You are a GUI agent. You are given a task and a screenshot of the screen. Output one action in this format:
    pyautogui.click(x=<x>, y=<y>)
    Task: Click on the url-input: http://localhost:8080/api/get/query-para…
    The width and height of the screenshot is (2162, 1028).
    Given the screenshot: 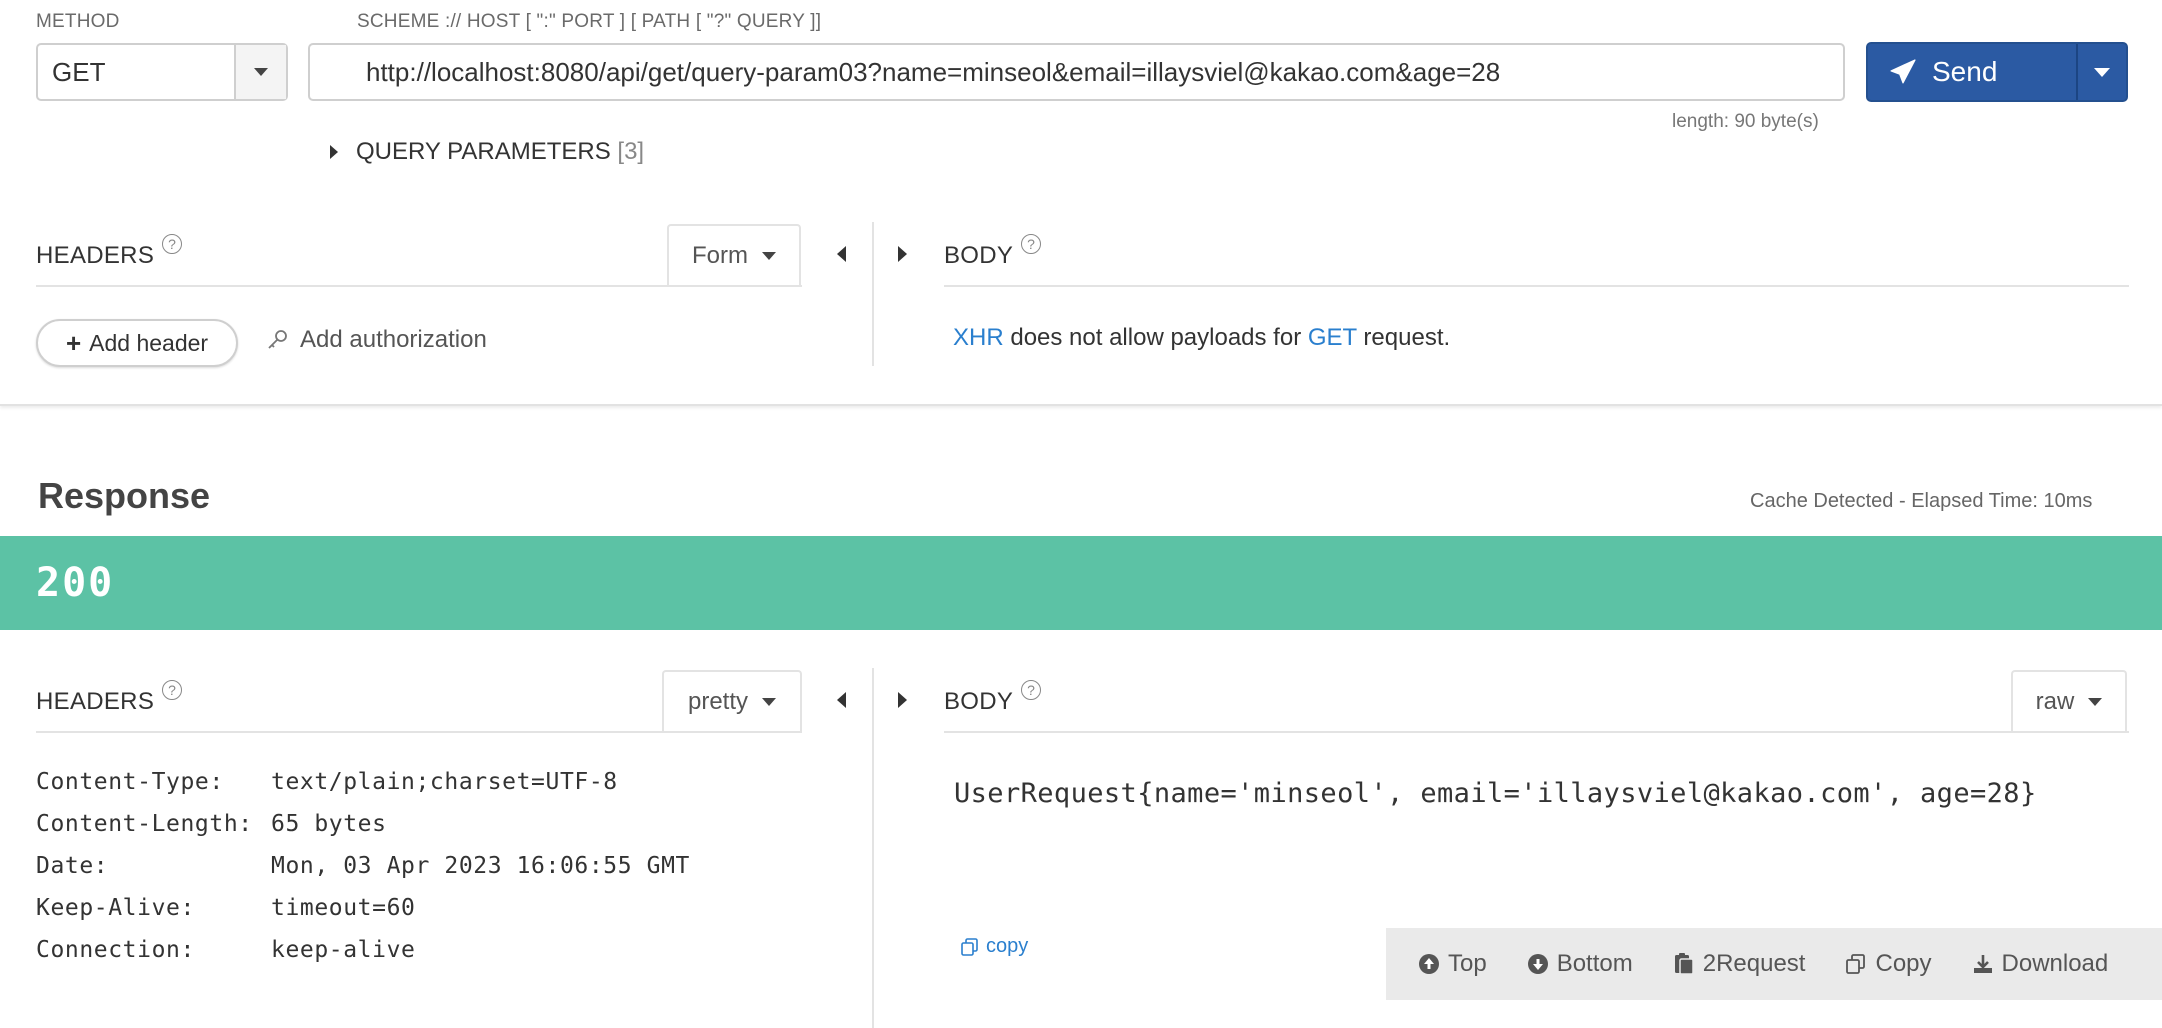 What is the action you would take?
    pyautogui.click(x=1076, y=72)
    